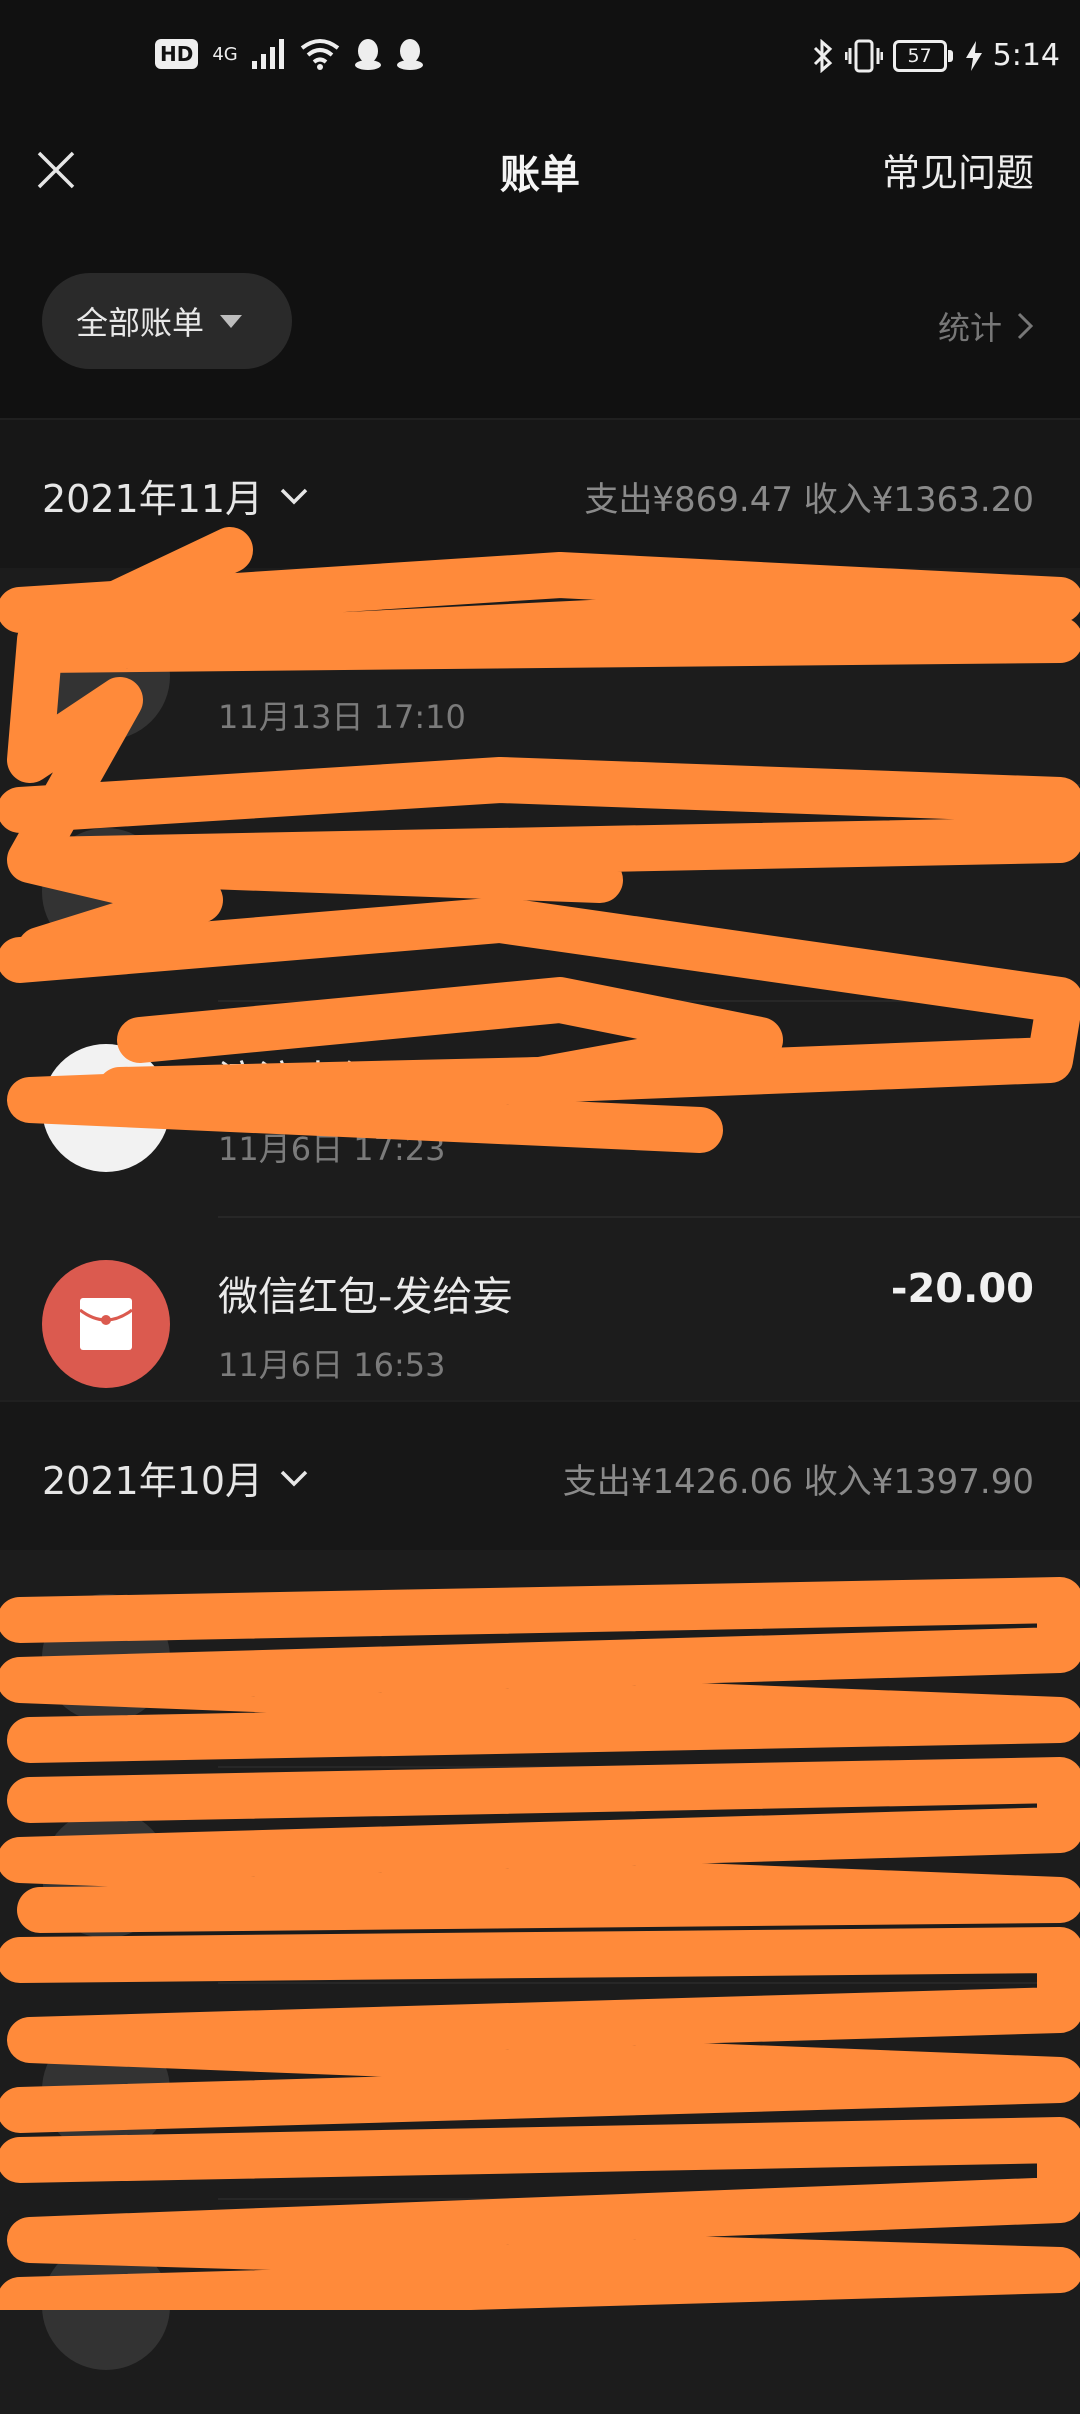  I want to click on month-summary: 支出¥1426.06 收入¥1397.90, so click(798, 1482).